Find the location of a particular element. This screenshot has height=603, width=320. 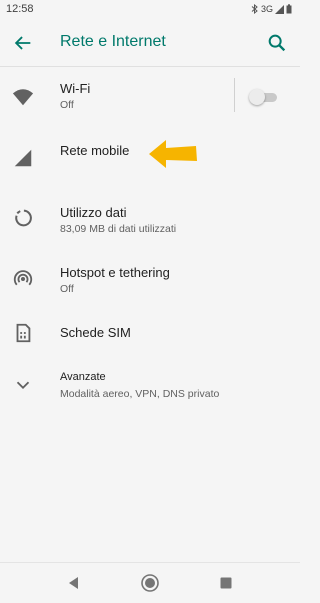

bluetooth-icon is located at coordinates (254, 9).